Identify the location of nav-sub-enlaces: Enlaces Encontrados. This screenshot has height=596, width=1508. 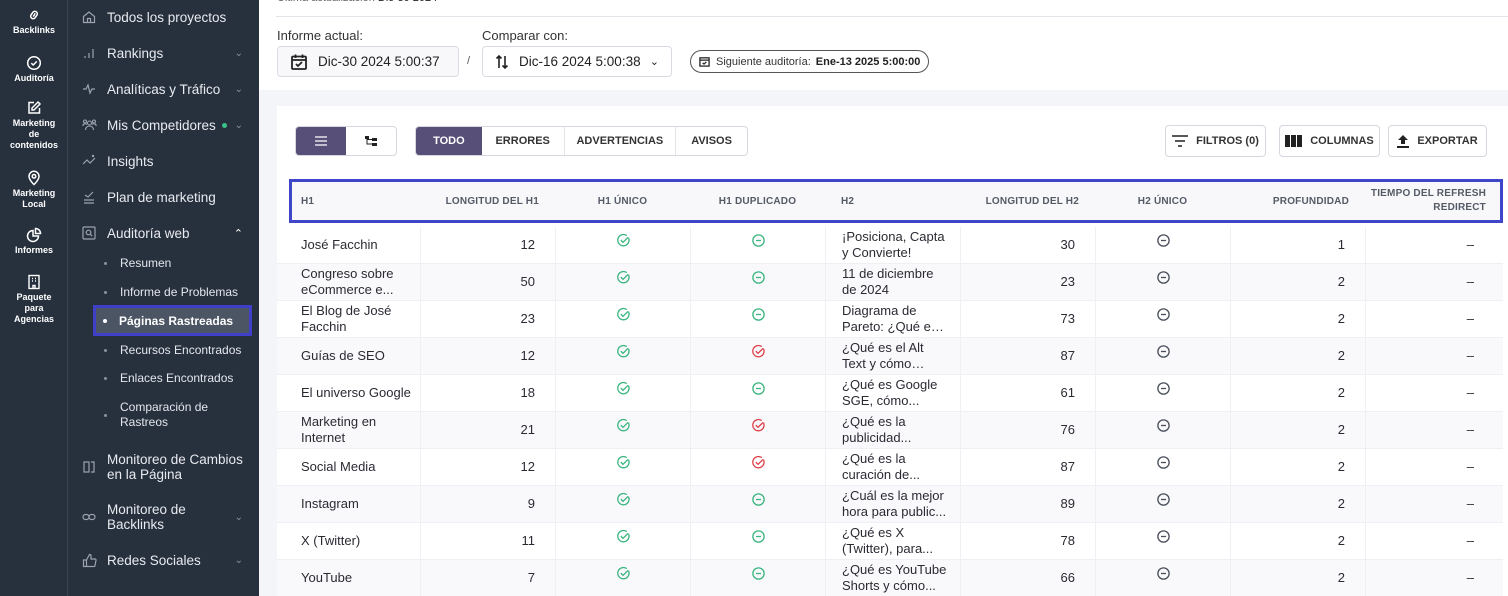
(174, 378).